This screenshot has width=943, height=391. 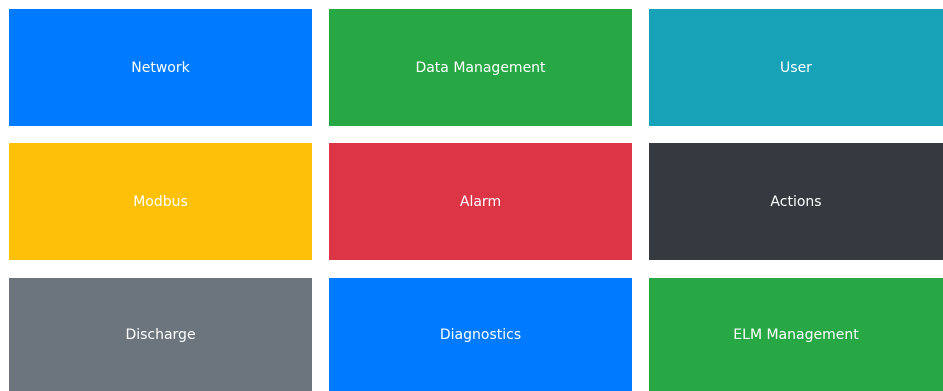 I want to click on discharge-label: Discharge, so click(x=160, y=334).